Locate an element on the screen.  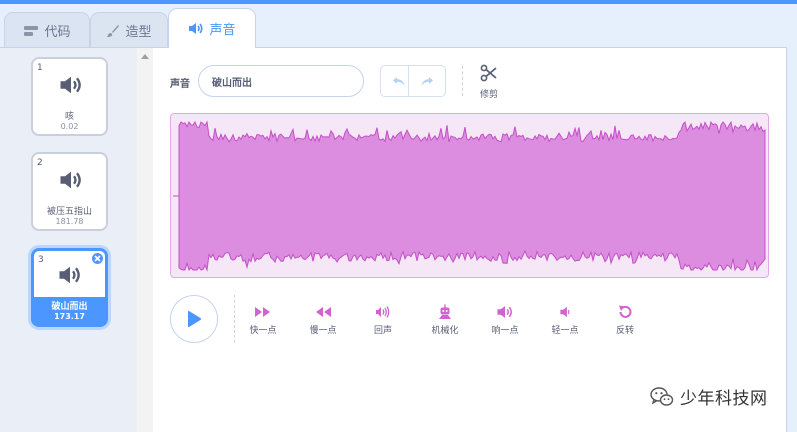
delete-sound-button is located at coordinates (97, 258).